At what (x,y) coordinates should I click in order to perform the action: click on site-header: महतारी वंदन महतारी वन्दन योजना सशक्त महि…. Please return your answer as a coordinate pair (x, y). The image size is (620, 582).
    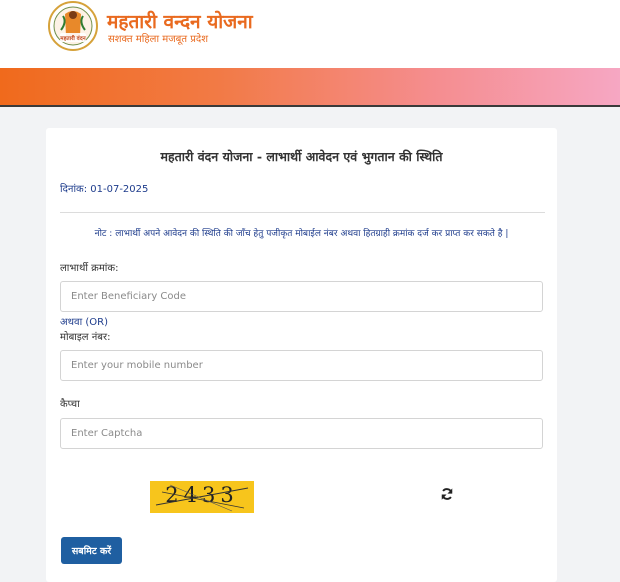
    Looking at the image, I should click on (310, 34).